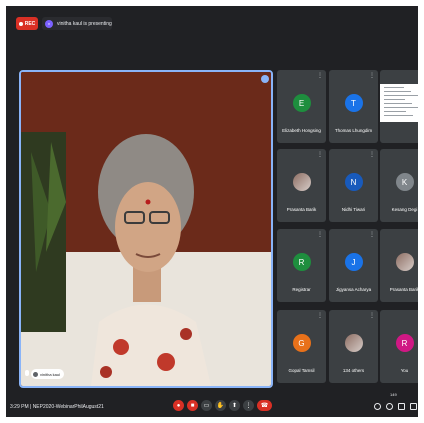 This screenshot has height=423, width=424. What do you see at coordinates (57, 407) in the screenshot?
I see `meeting-time-and-code: 3:29 PM | NEP2020-WebinarPhilAugust21` at bounding box center [57, 407].